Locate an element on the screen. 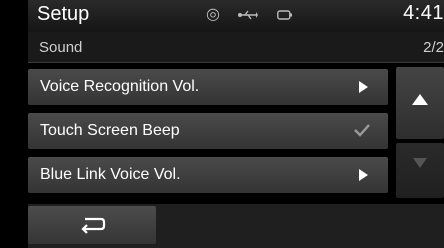 The width and height of the screenshot is (444, 248). status-icons: ◎ is located at coordinates (256, 14).